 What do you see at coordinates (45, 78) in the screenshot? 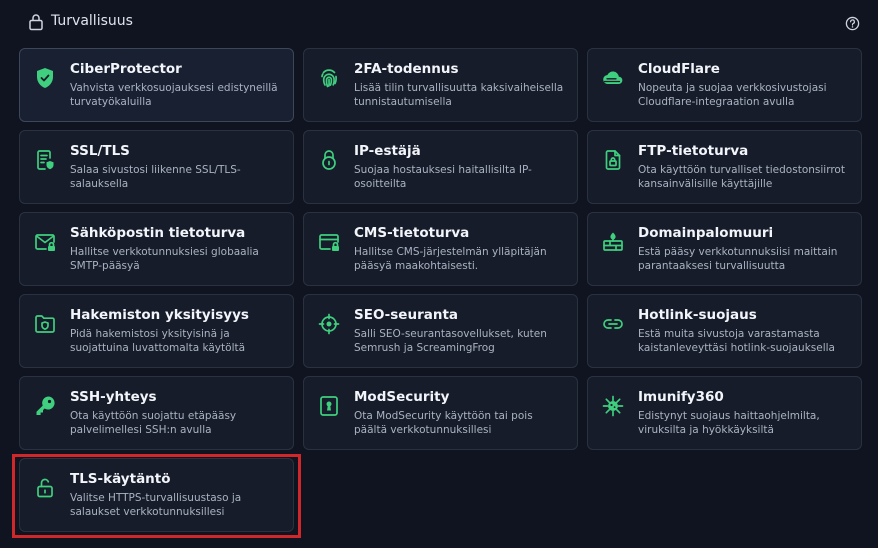
I see `shield-check-icon` at bounding box center [45, 78].